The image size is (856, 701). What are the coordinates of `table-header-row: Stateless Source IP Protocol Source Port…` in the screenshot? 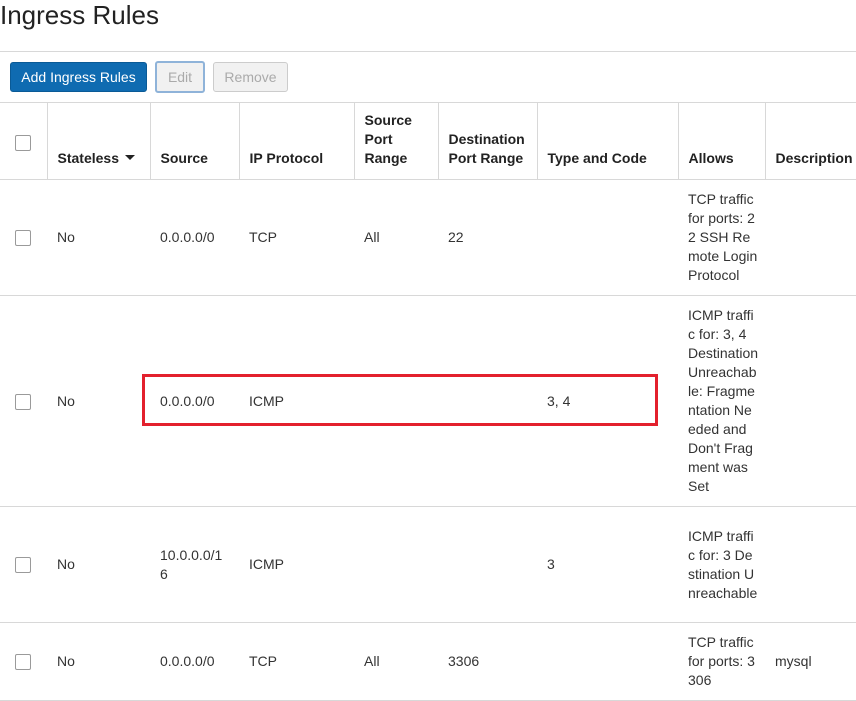 It's located at (428, 141).